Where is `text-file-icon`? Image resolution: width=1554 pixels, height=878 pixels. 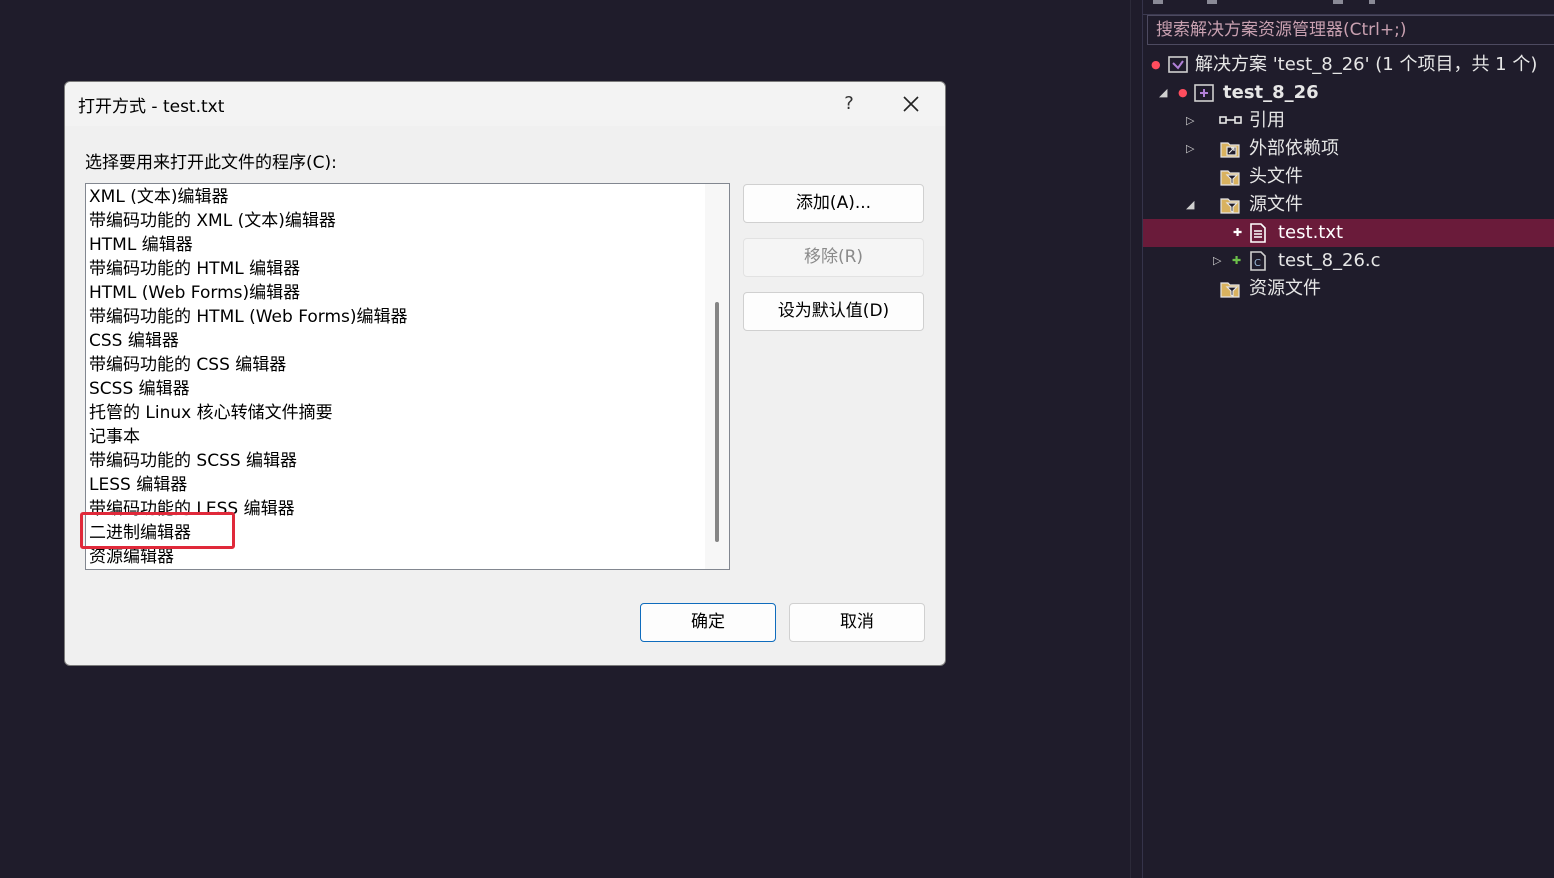
text-file-icon is located at coordinates (1258, 233).